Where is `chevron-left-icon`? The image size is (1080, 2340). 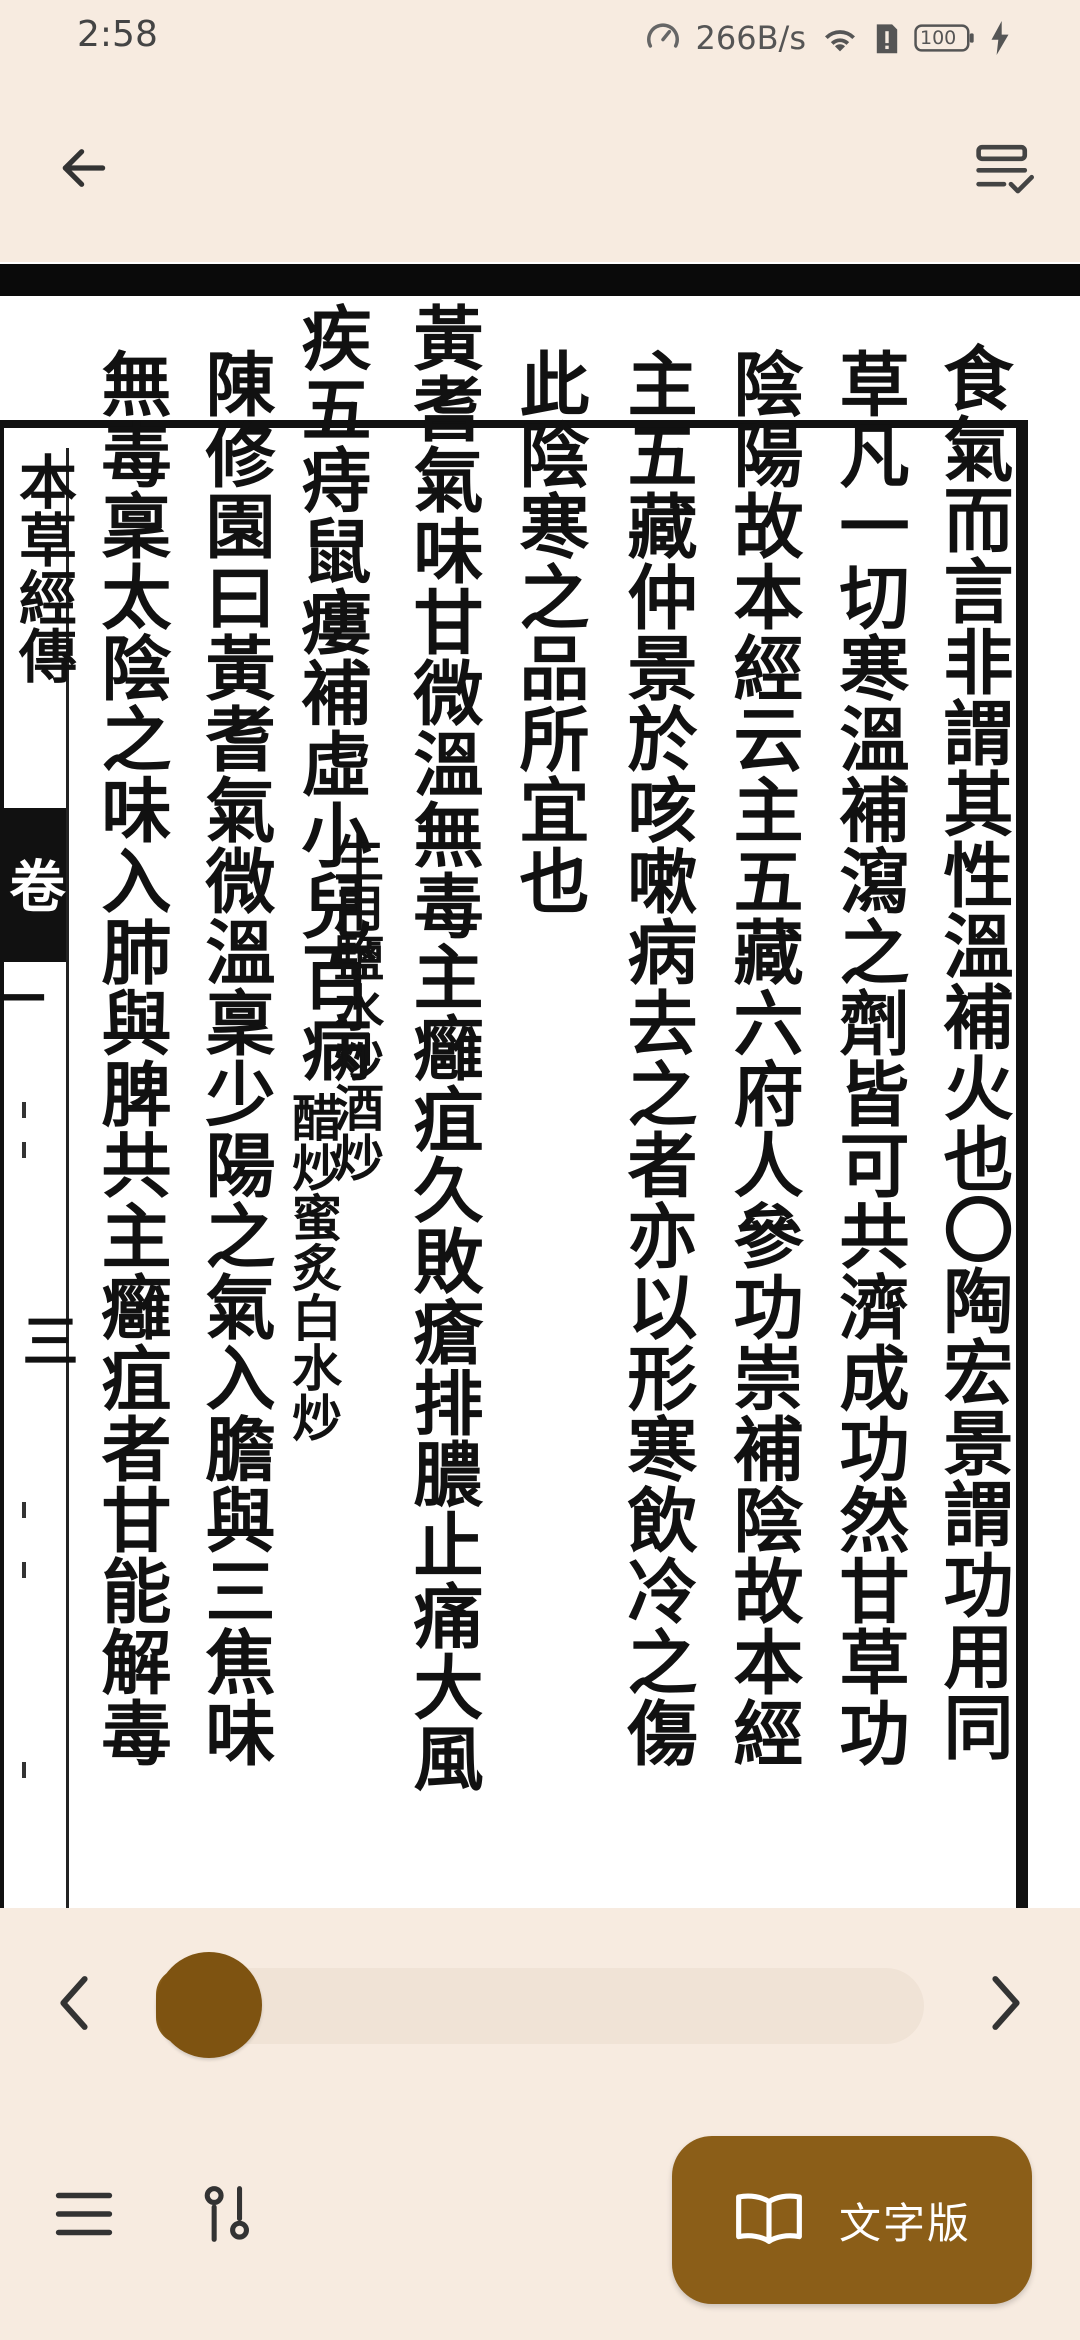 chevron-left-icon is located at coordinates (74, 2005).